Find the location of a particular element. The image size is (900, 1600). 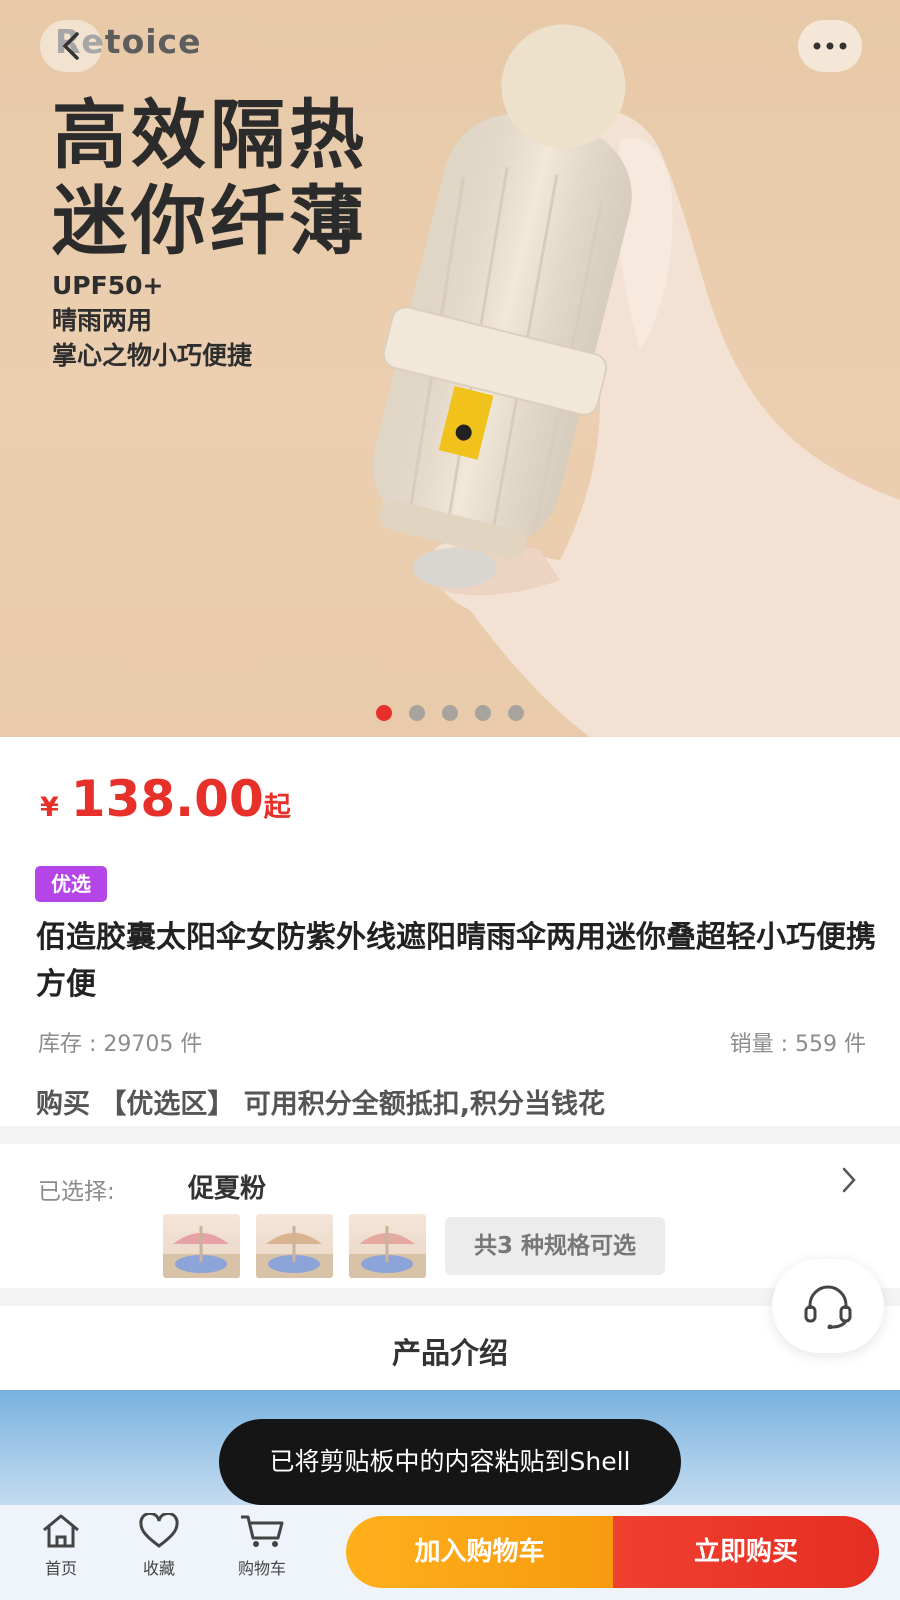

sales-count: 销量 : 559 件 is located at coordinates (797, 1044).